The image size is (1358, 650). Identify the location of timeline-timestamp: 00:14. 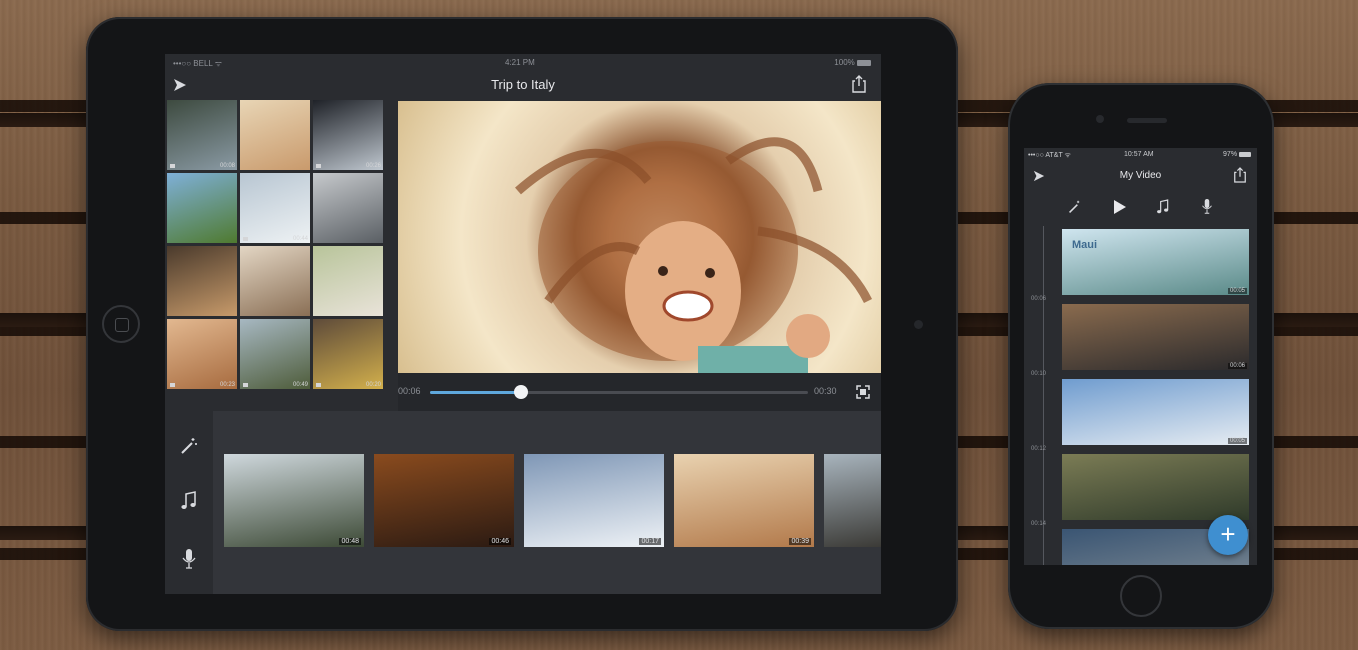
(1039, 524).